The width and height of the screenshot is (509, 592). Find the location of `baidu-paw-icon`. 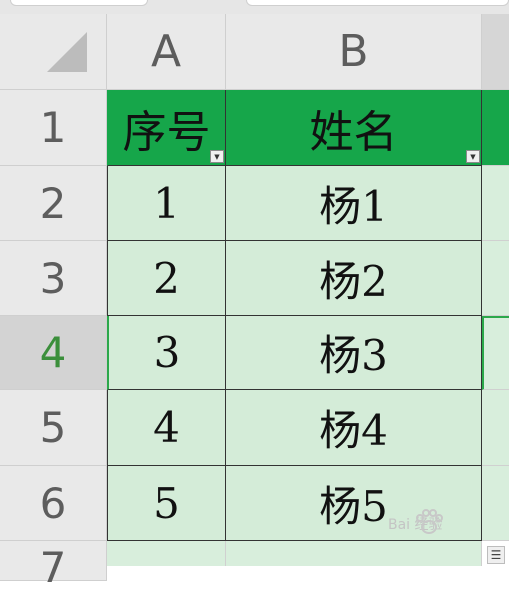

baidu-paw-icon is located at coordinates (429, 521).